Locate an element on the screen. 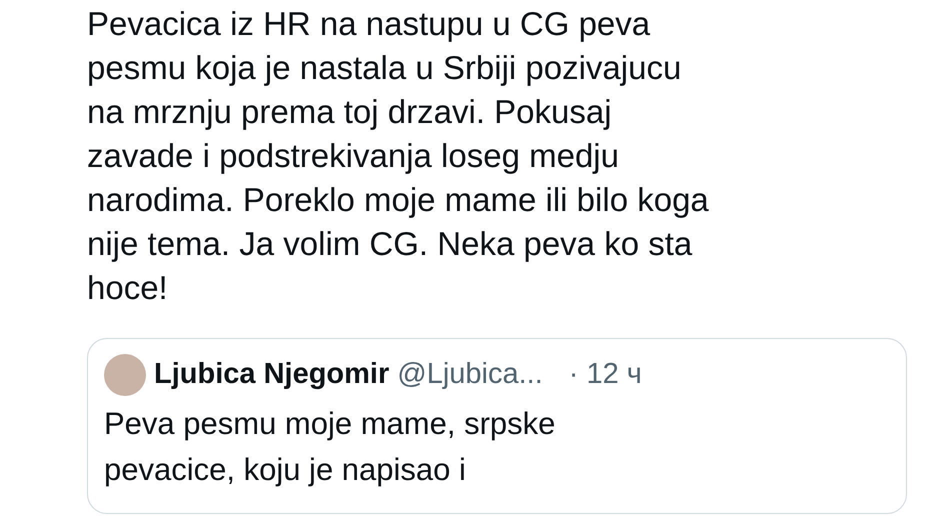  author-name: Ljubica Njegomir is located at coordinates (272, 374).